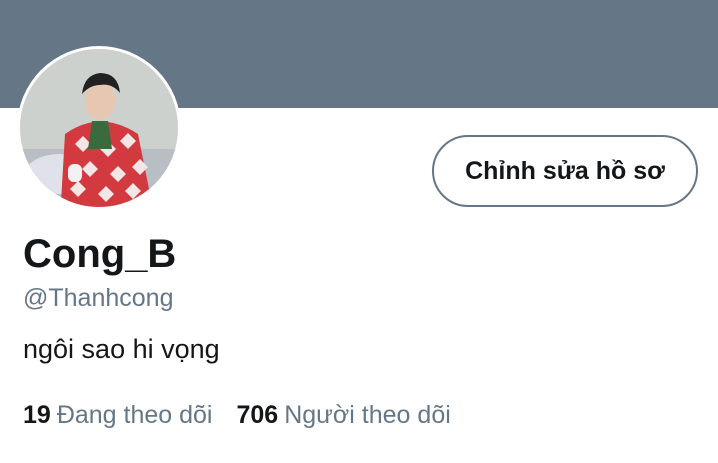 This screenshot has height=463, width=718. I want to click on followers-label: Người theo dõi, so click(367, 415).